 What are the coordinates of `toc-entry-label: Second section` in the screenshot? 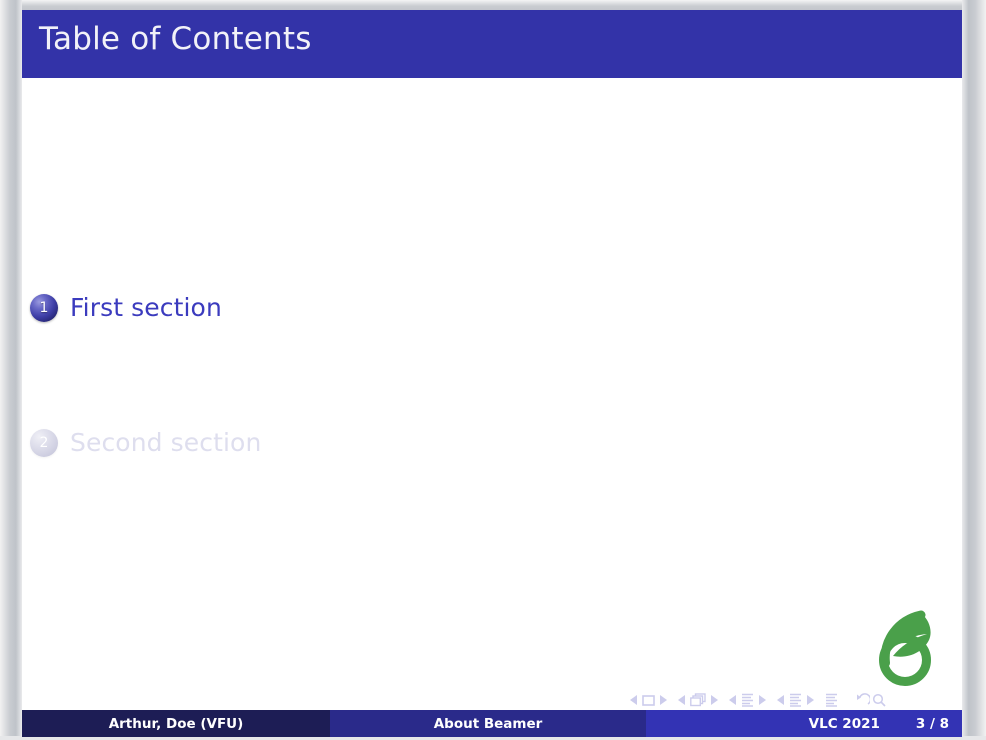 It's located at (166, 442).